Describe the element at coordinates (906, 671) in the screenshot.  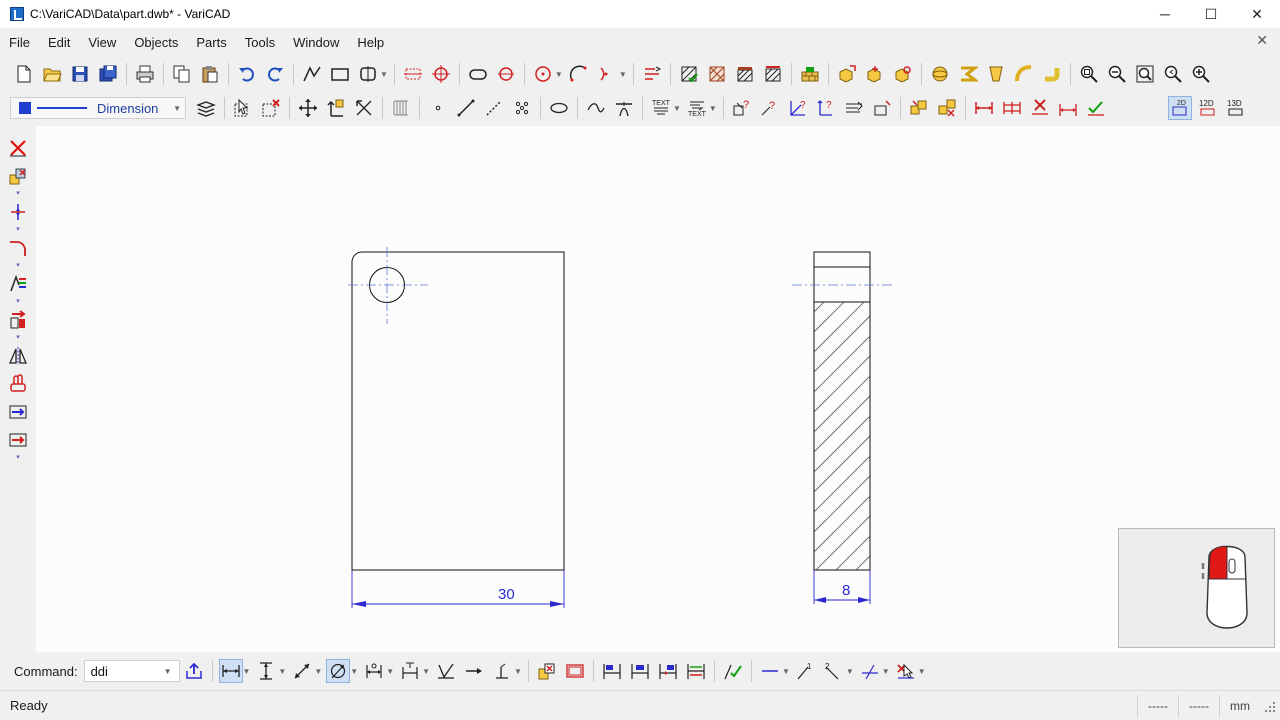
I see `delete-dim-icon` at that location.